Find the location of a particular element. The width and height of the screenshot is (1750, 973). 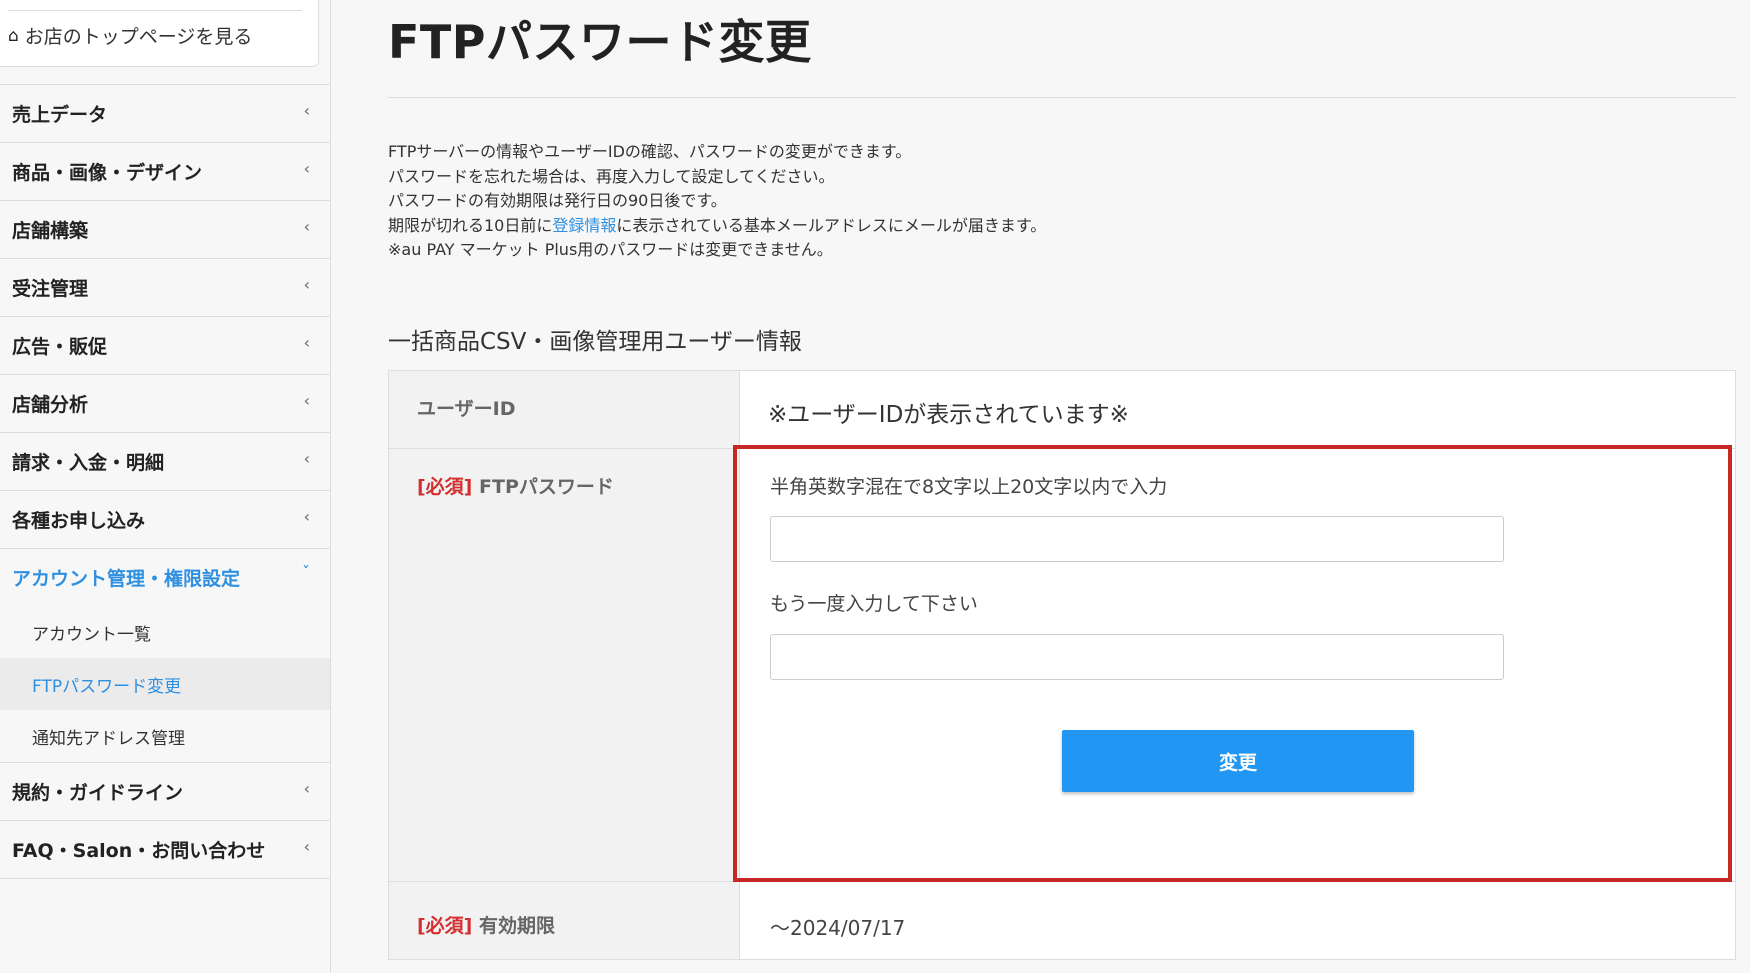

store-link-box: ⌂ お店のトップページを見る is located at coordinates (159, 33).